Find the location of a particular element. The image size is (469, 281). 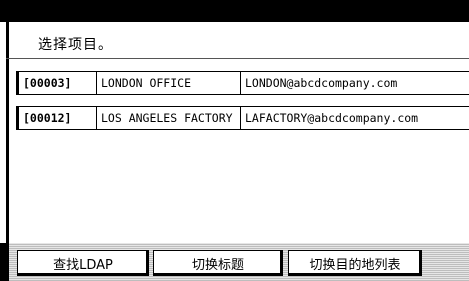

switch-destination-list-button: 切换目的地列表 is located at coordinates (355, 263).